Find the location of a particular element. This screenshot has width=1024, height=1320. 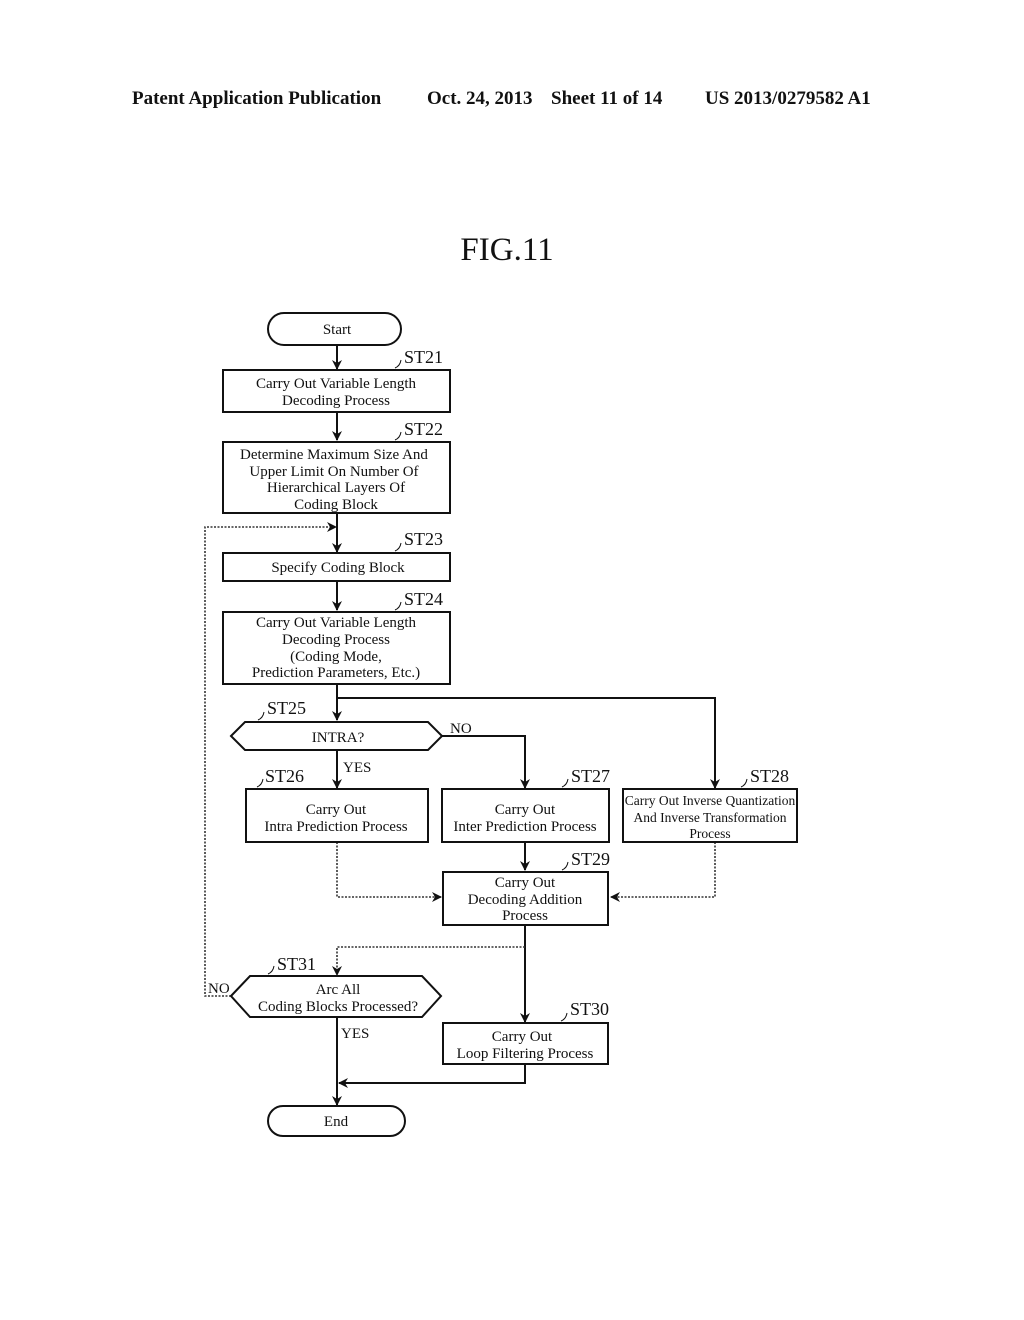

step-st30: Carry Out Loop Filtering Process ST30 is located at coordinates (525, 1032).